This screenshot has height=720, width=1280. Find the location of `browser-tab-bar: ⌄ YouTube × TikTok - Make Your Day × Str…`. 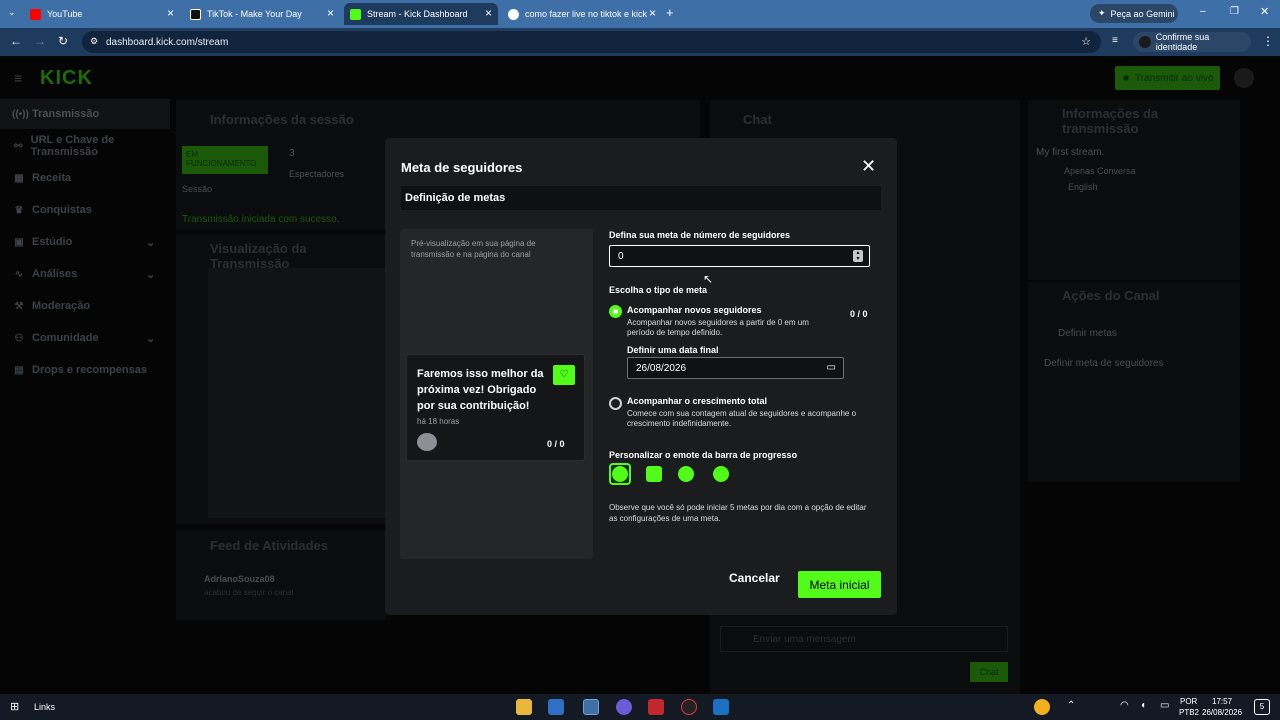

browser-tab-bar: ⌄ YouTube × TikTok - Make Your Day × Str… is located at coordinates (640, 14).